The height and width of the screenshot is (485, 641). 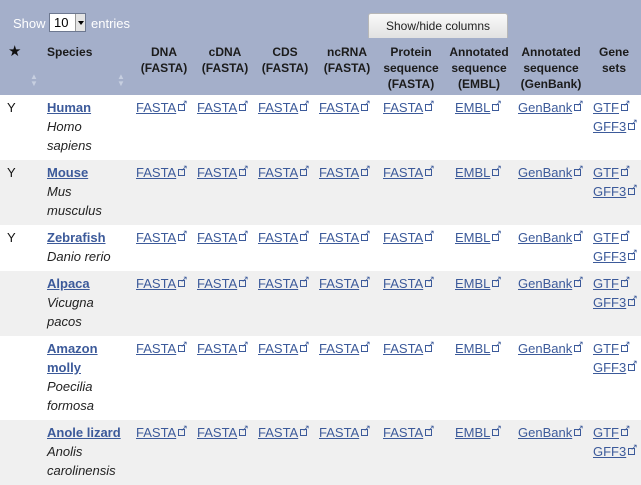 I want to click on show-hide-columns-button: Show/hide columns, so click(x=438, y=25).